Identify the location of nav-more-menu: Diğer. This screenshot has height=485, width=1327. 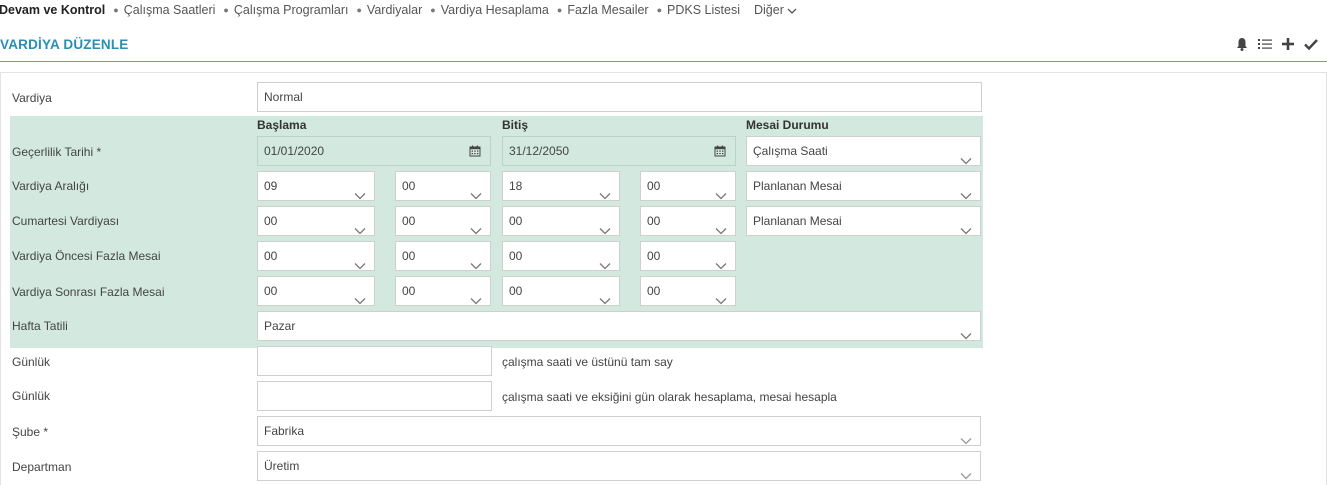
(775, 10).